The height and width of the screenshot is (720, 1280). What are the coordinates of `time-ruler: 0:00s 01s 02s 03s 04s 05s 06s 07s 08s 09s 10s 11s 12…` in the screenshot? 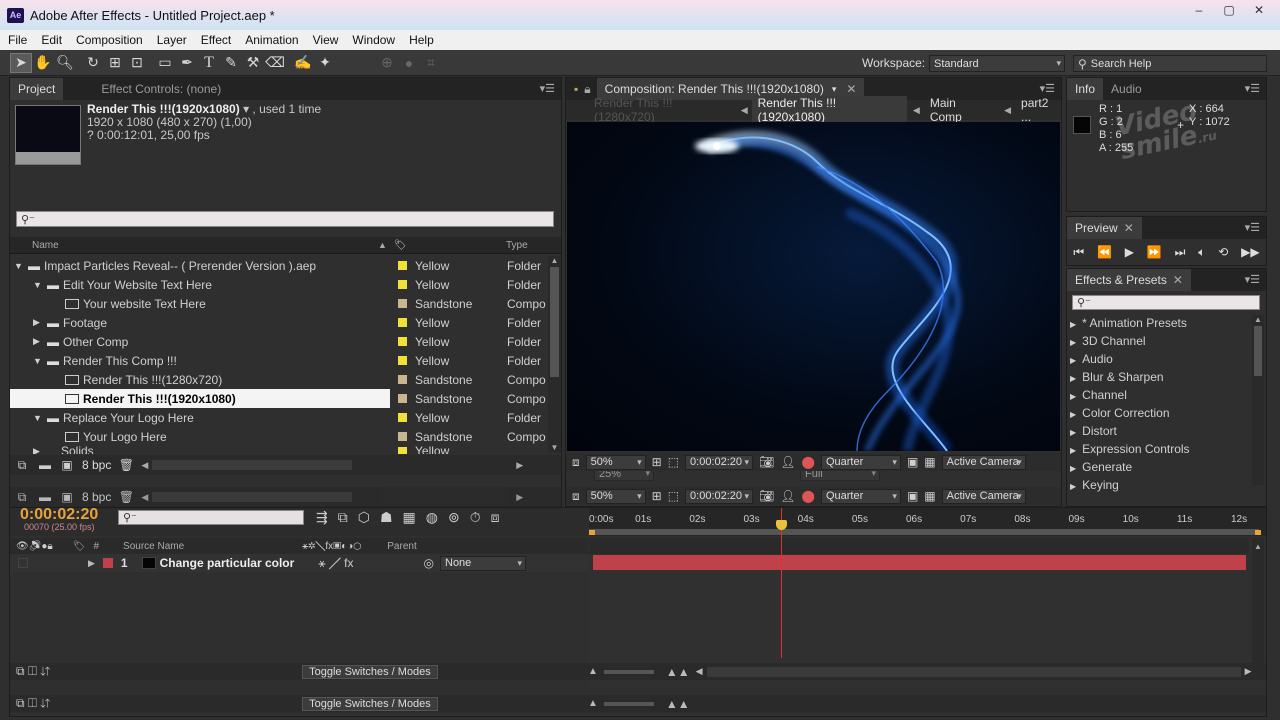 It's located at (927, 522).